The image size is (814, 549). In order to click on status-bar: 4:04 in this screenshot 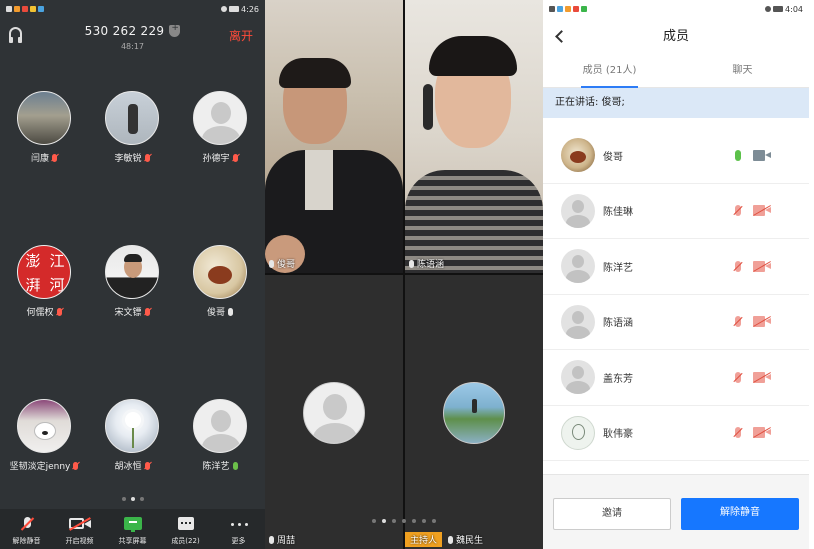, I will do `click(676, 9)`.